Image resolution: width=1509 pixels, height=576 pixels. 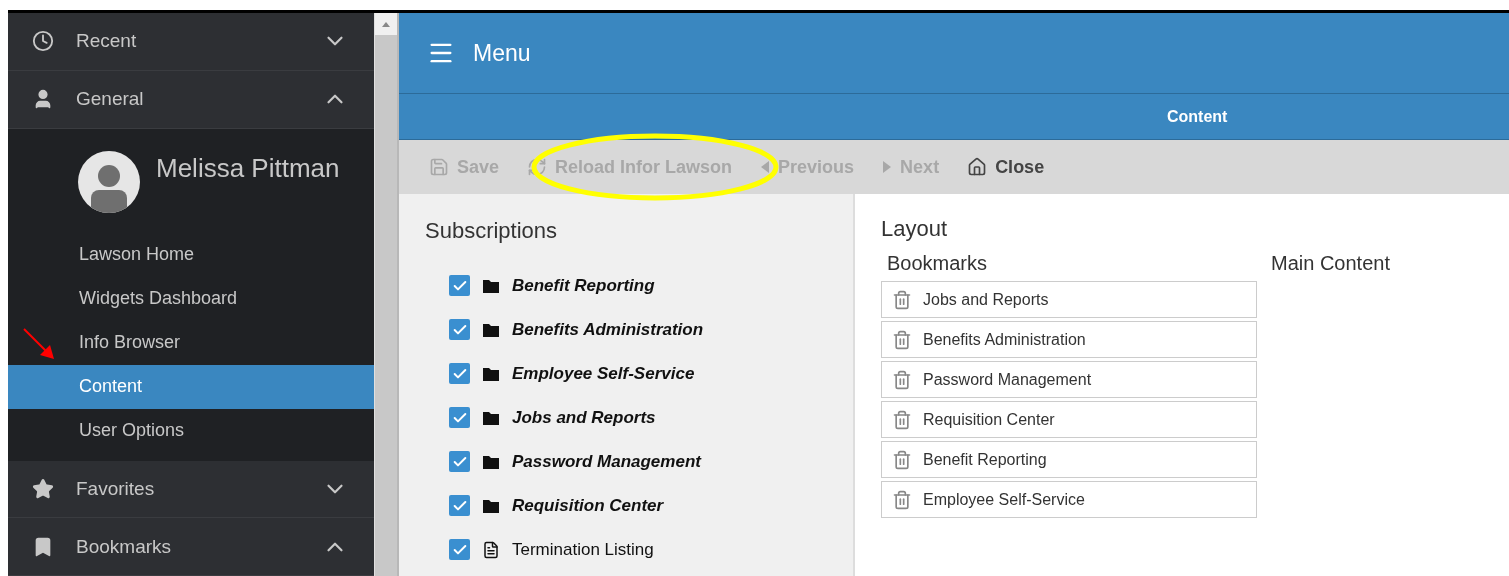 I want to click on subscription-label: Employee Self-Service, so click(x=603, y=373).